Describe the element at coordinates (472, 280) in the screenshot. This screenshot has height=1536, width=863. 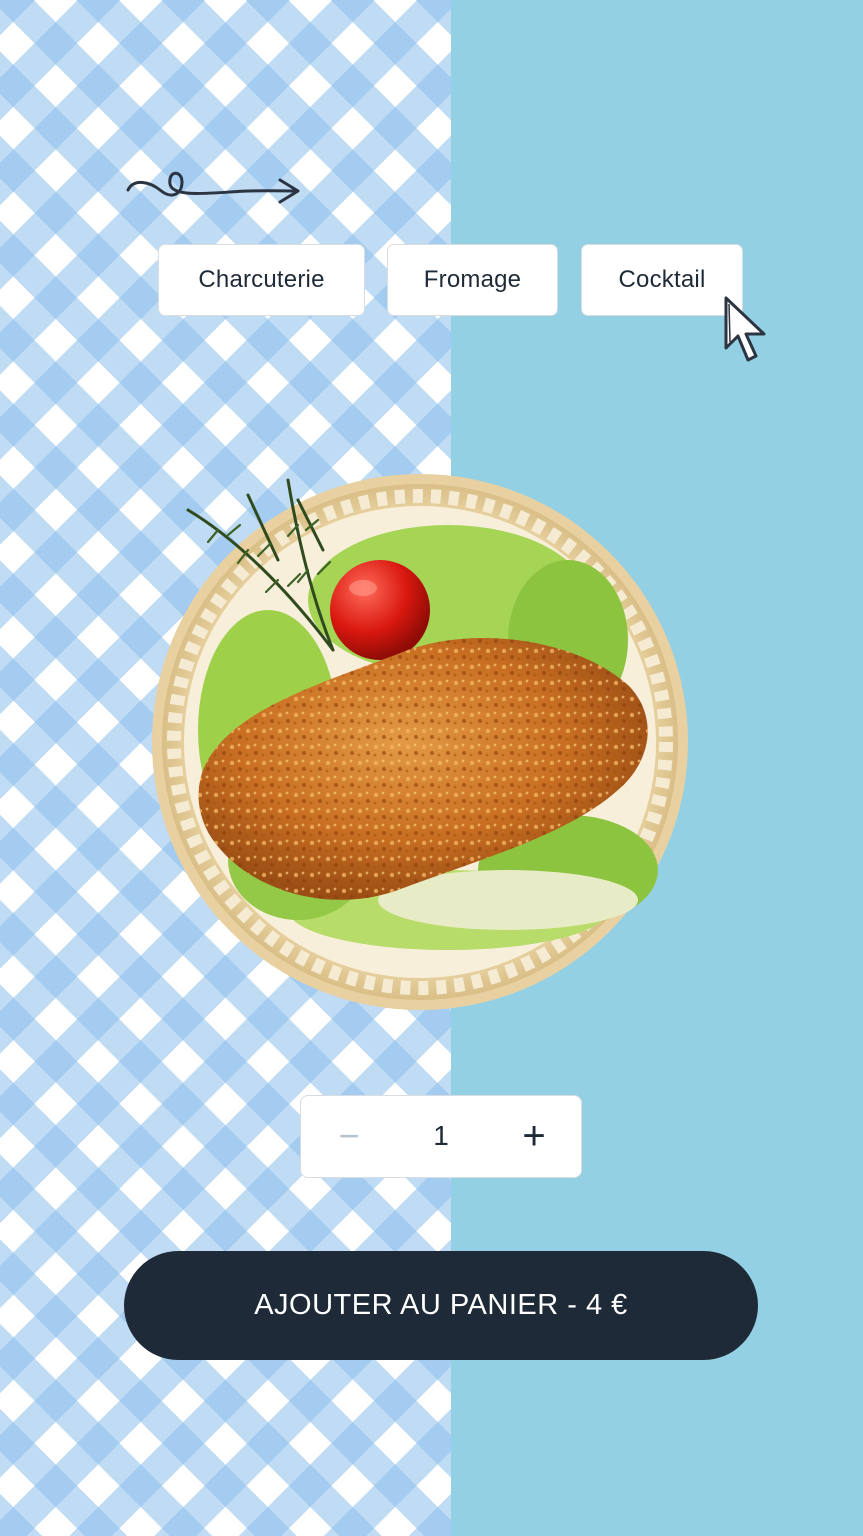
I see `category-fromage: Fromage` at that location.